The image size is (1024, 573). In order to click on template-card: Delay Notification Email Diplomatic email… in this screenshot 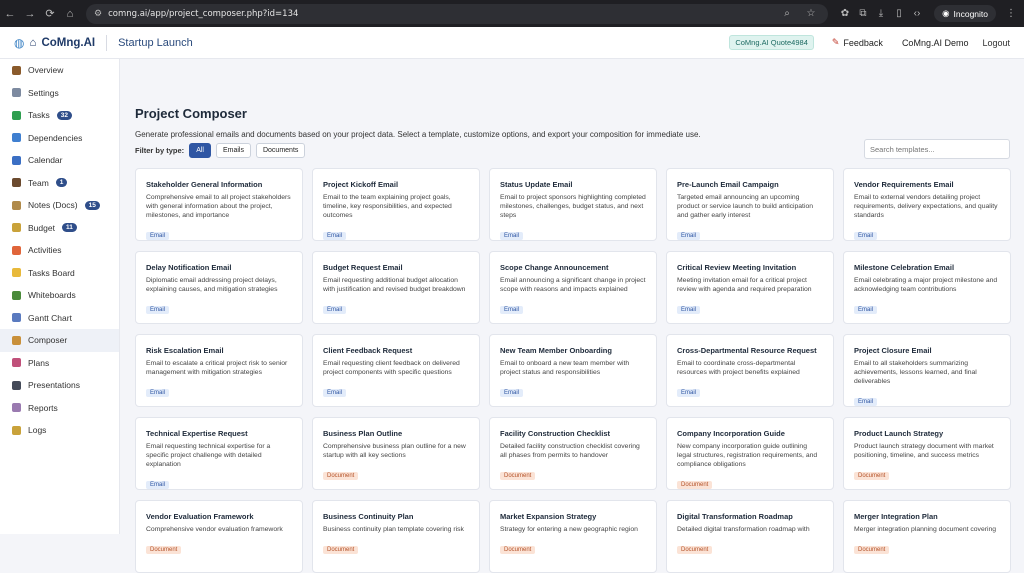, I will do `click(219, 287)`.